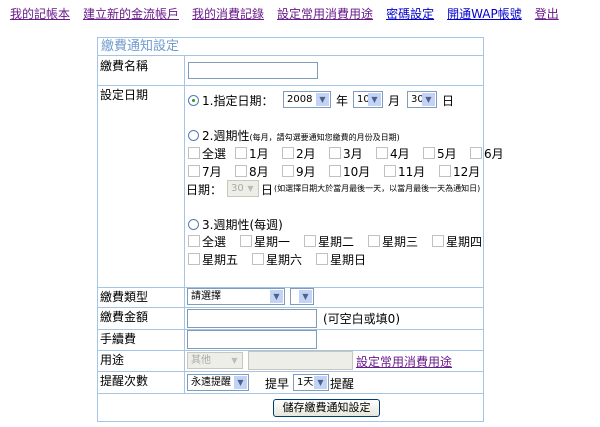 This screenshot has height=427, width=600. Describe the element at coordinates (410, 14) in the screenshot. I see `nav-password: 密碼設定` at that location.